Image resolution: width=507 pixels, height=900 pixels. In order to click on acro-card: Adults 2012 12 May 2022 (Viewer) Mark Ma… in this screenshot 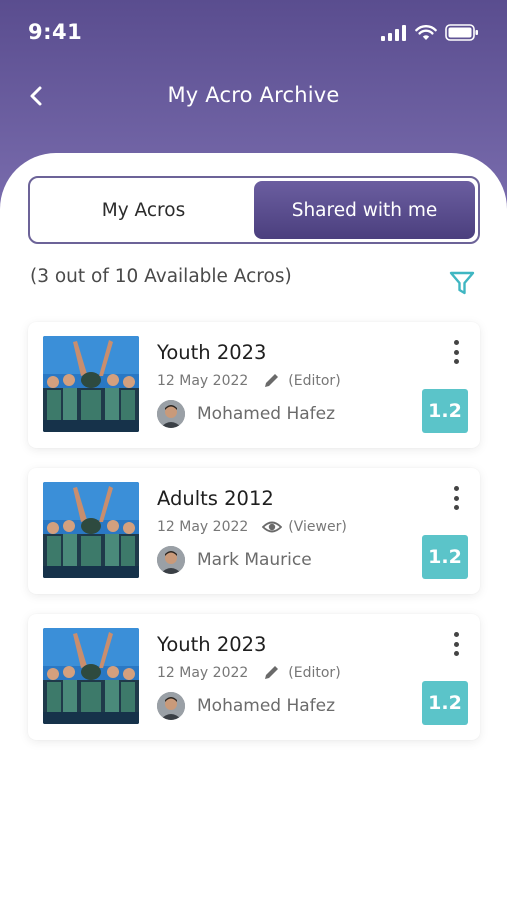, I will do `click(254, 531)`.